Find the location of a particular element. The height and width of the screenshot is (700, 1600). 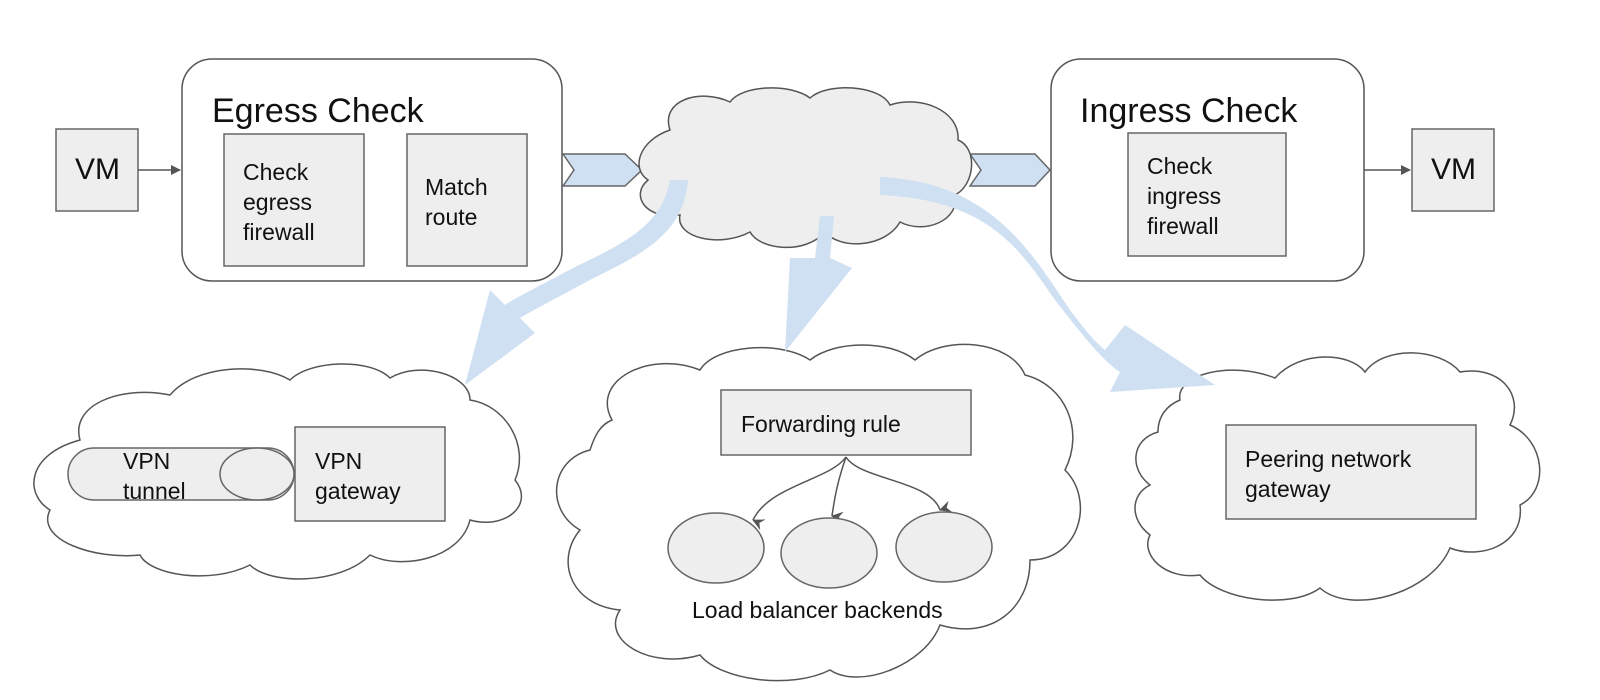

ingress-check-title: Ingress Check is located at coordinates (1189, 111).